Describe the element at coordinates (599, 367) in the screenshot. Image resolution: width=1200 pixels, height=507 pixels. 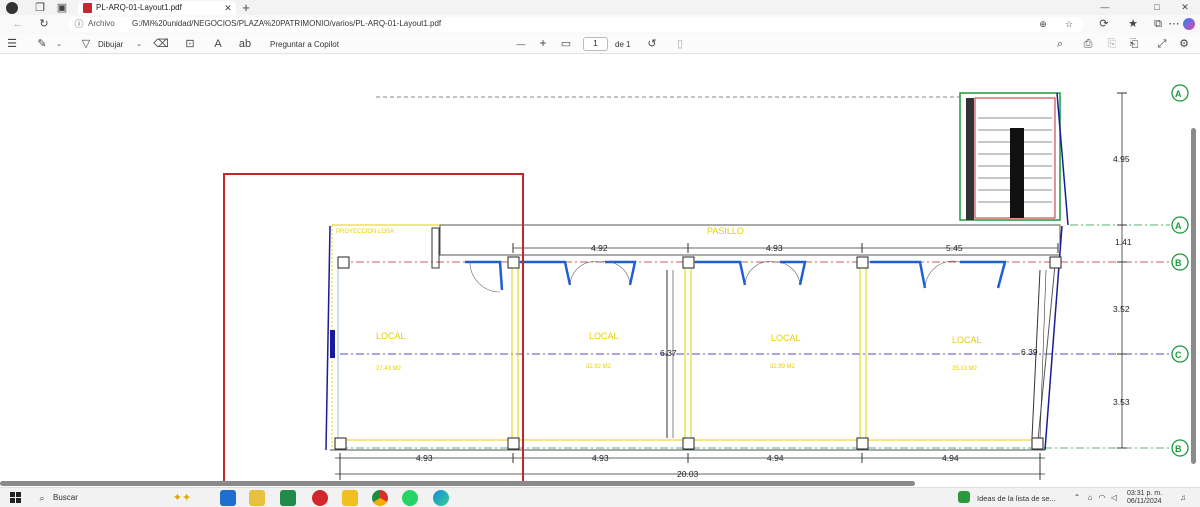
I see `local-area-2: 32.92 M2` at that location.